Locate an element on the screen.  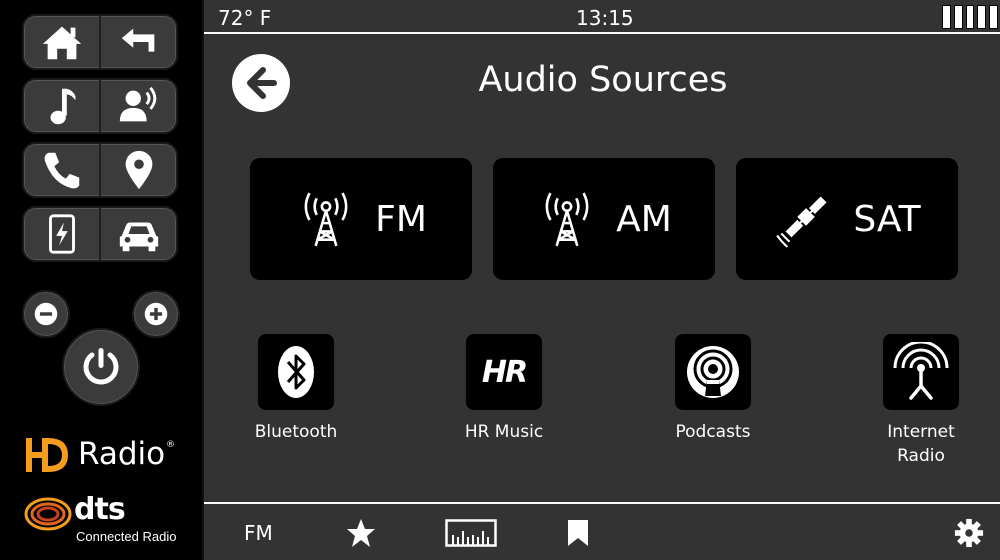
favorites-button is located at coordinates (361, 533).